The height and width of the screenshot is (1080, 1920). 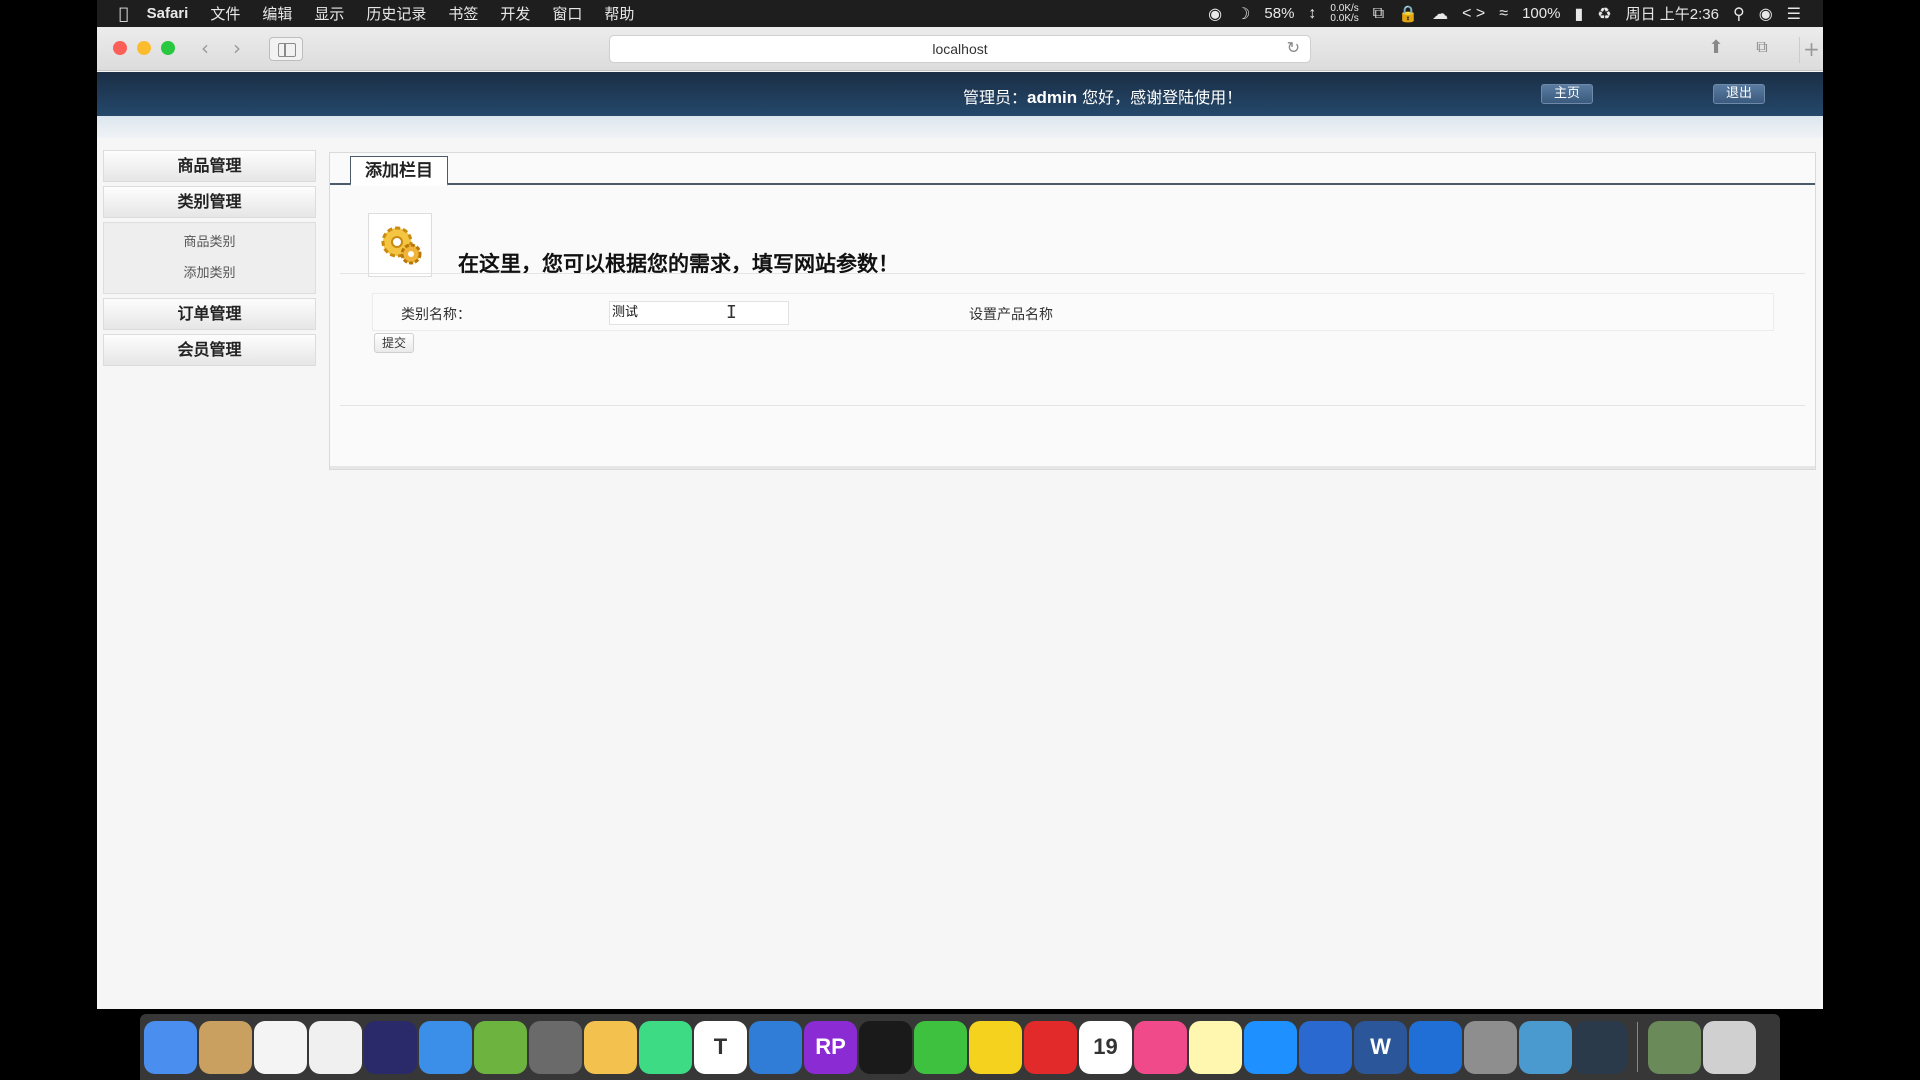 I want to click on dock-photos-icon, so click(x=335, y=1047).